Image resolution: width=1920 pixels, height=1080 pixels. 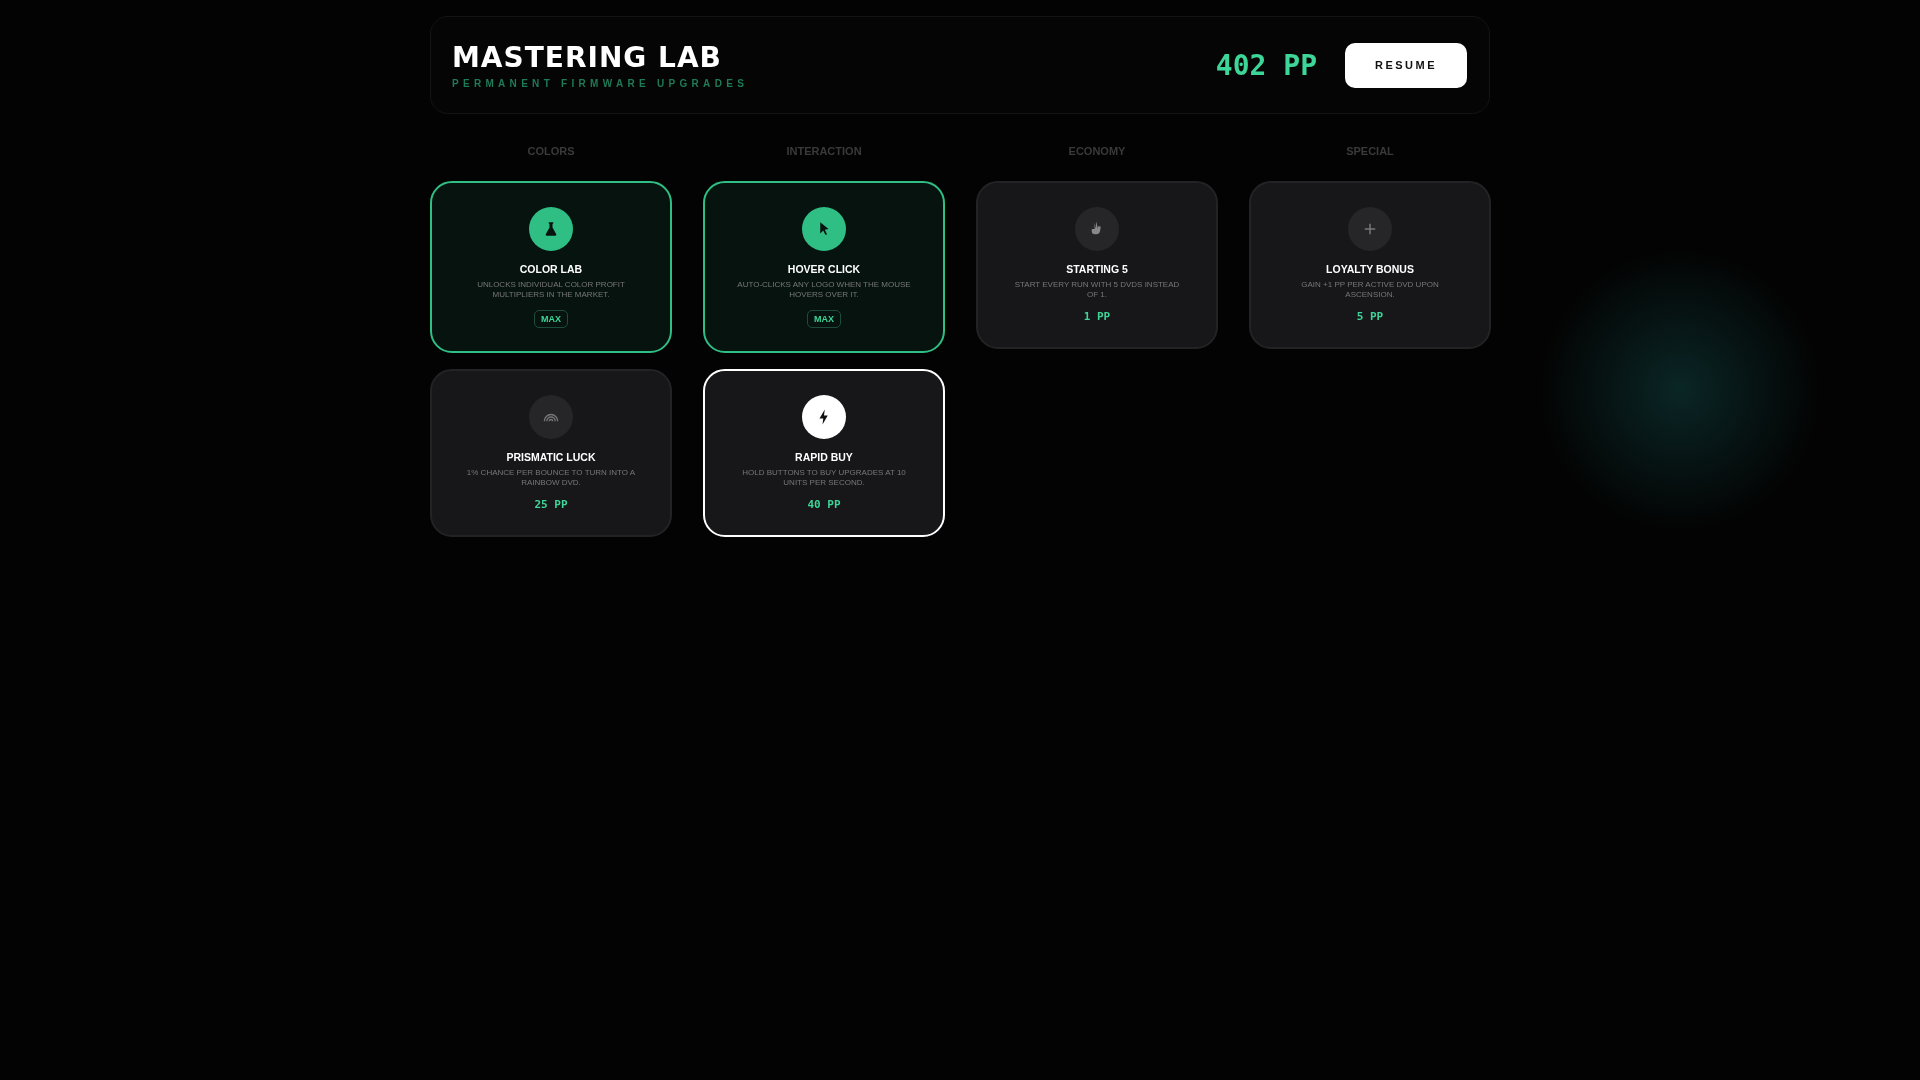 I want to click on upgrade-card: STARTING 5 START EVERY RUN WITH 5 DVDS INSTEAD OF 1. 1 PP, so click(x=1097, y=265).